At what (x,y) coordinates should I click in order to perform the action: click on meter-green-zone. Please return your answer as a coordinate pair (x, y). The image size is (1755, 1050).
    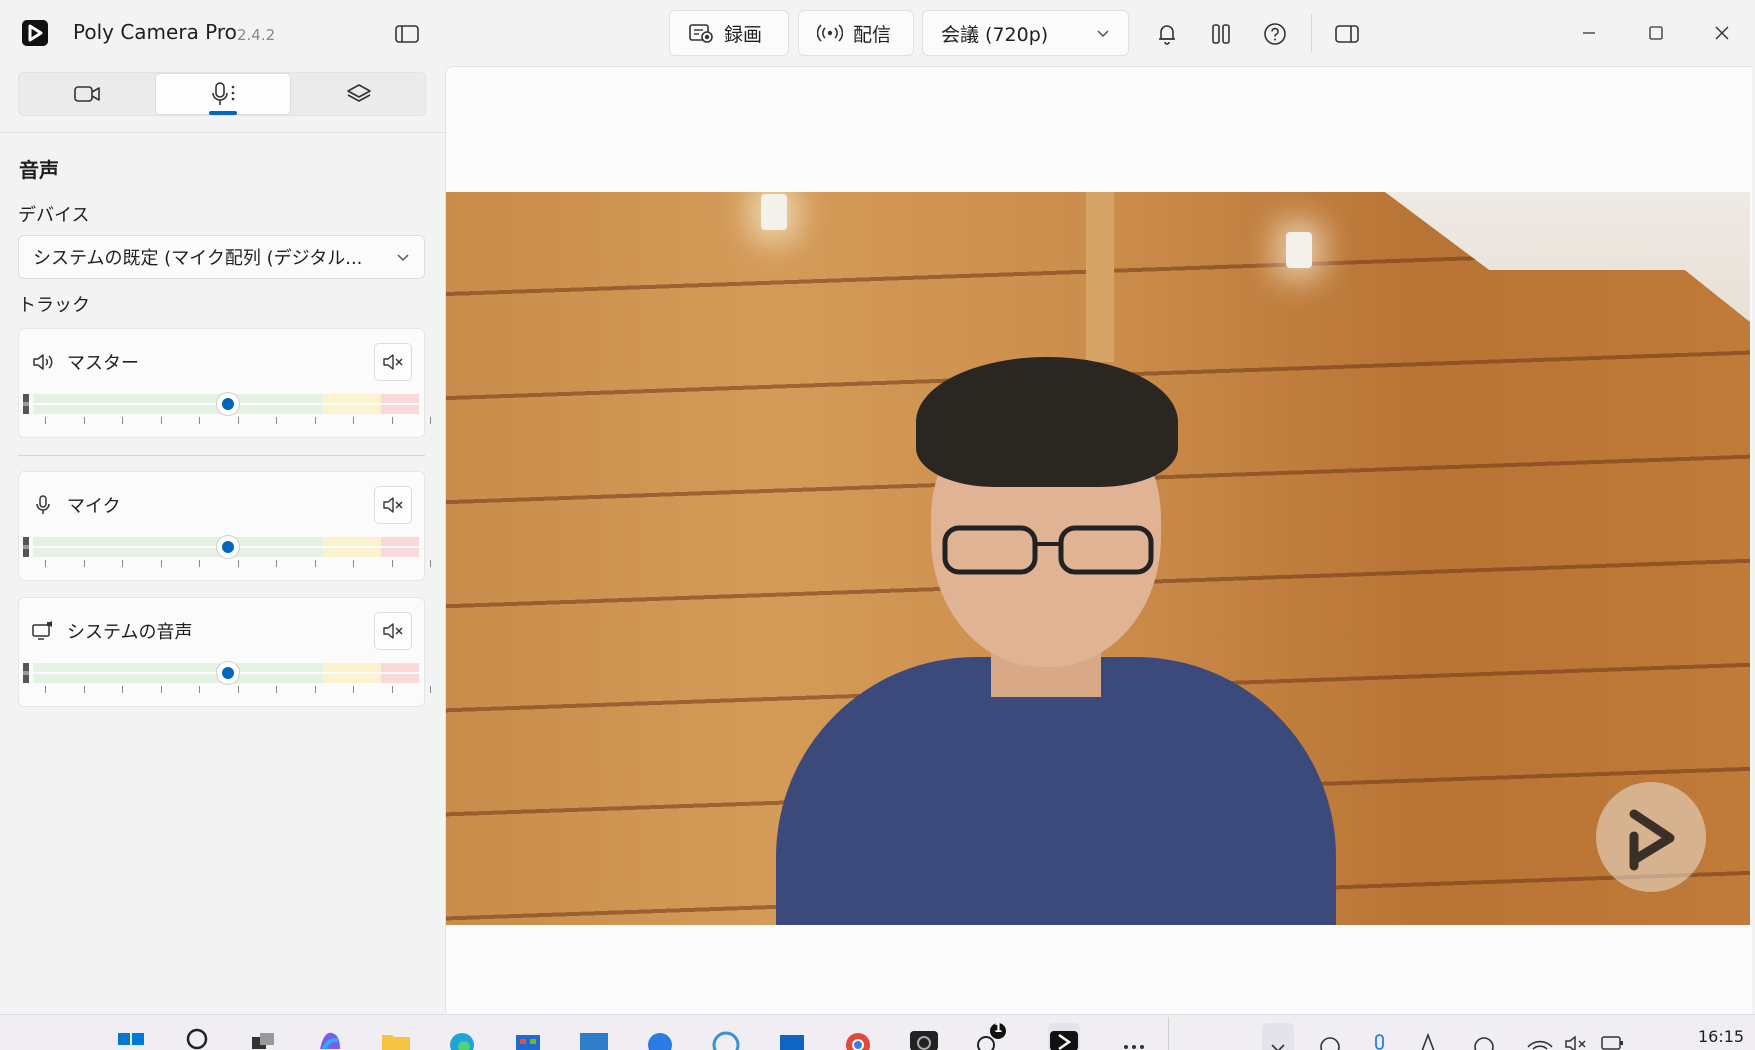
    Looking at the image, I should click on (178, 404).